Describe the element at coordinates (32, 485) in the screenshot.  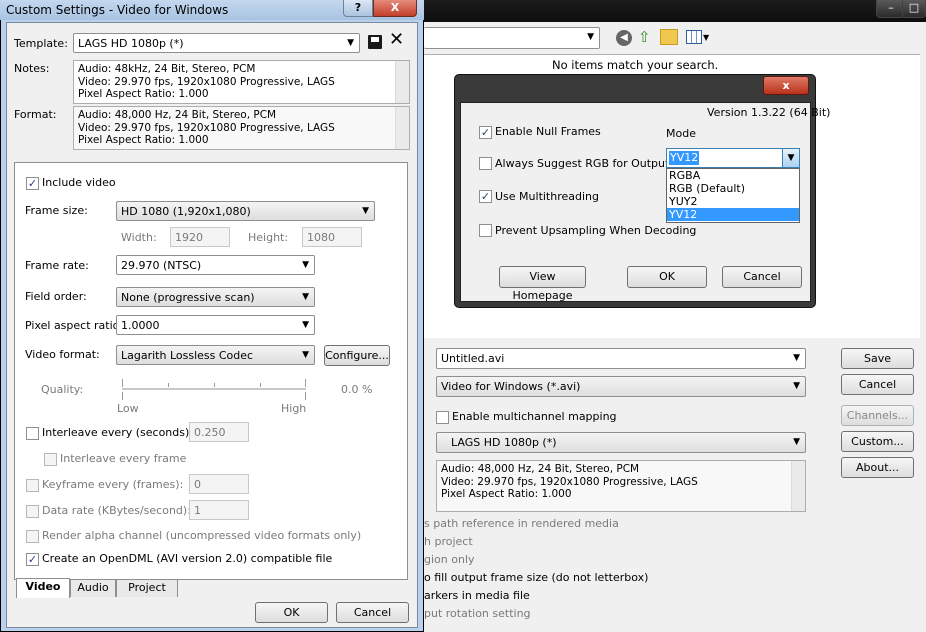
I see `keyframe-checkbox` at that location.